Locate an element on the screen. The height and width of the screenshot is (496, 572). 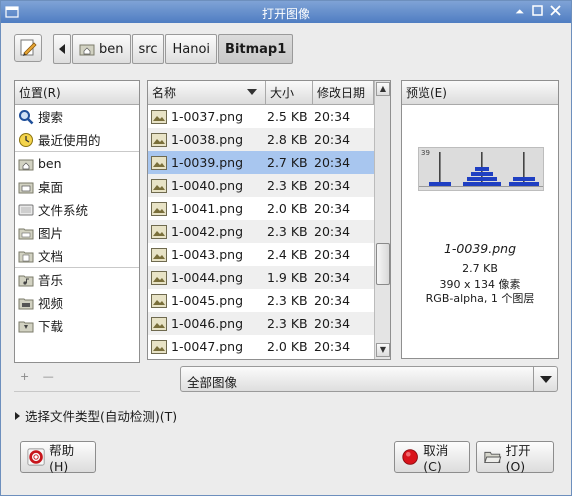
cancel-icon is located at coordinates (410, 457).